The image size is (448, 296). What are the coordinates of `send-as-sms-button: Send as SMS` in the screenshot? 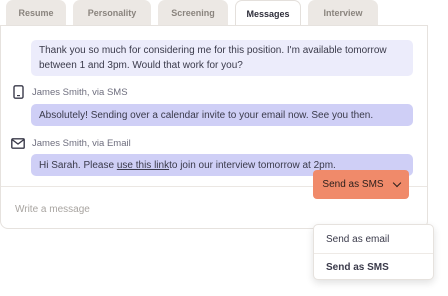 It's located at (361, 184).